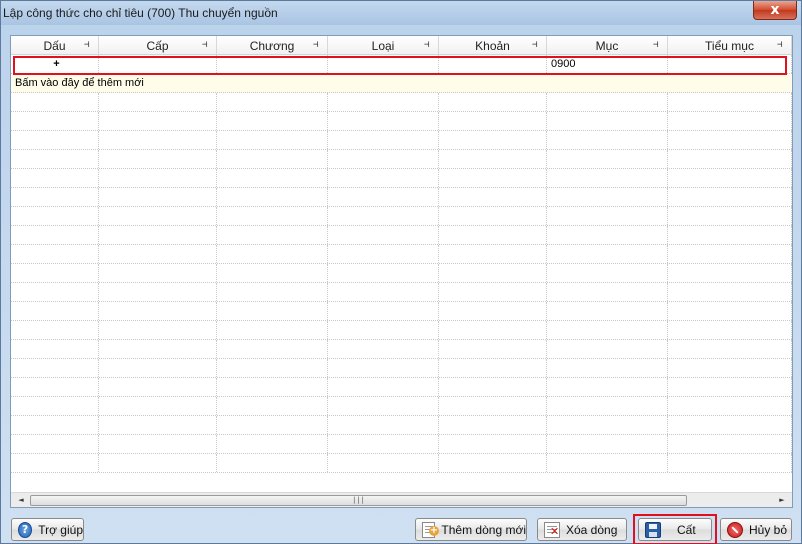 The width and height of the screenshot is (802, 544). What do you see at coordinates (607, 45) in the screenshot?
I see `column-header-muc: Mục ⊣` at bounding box center [607, 45].